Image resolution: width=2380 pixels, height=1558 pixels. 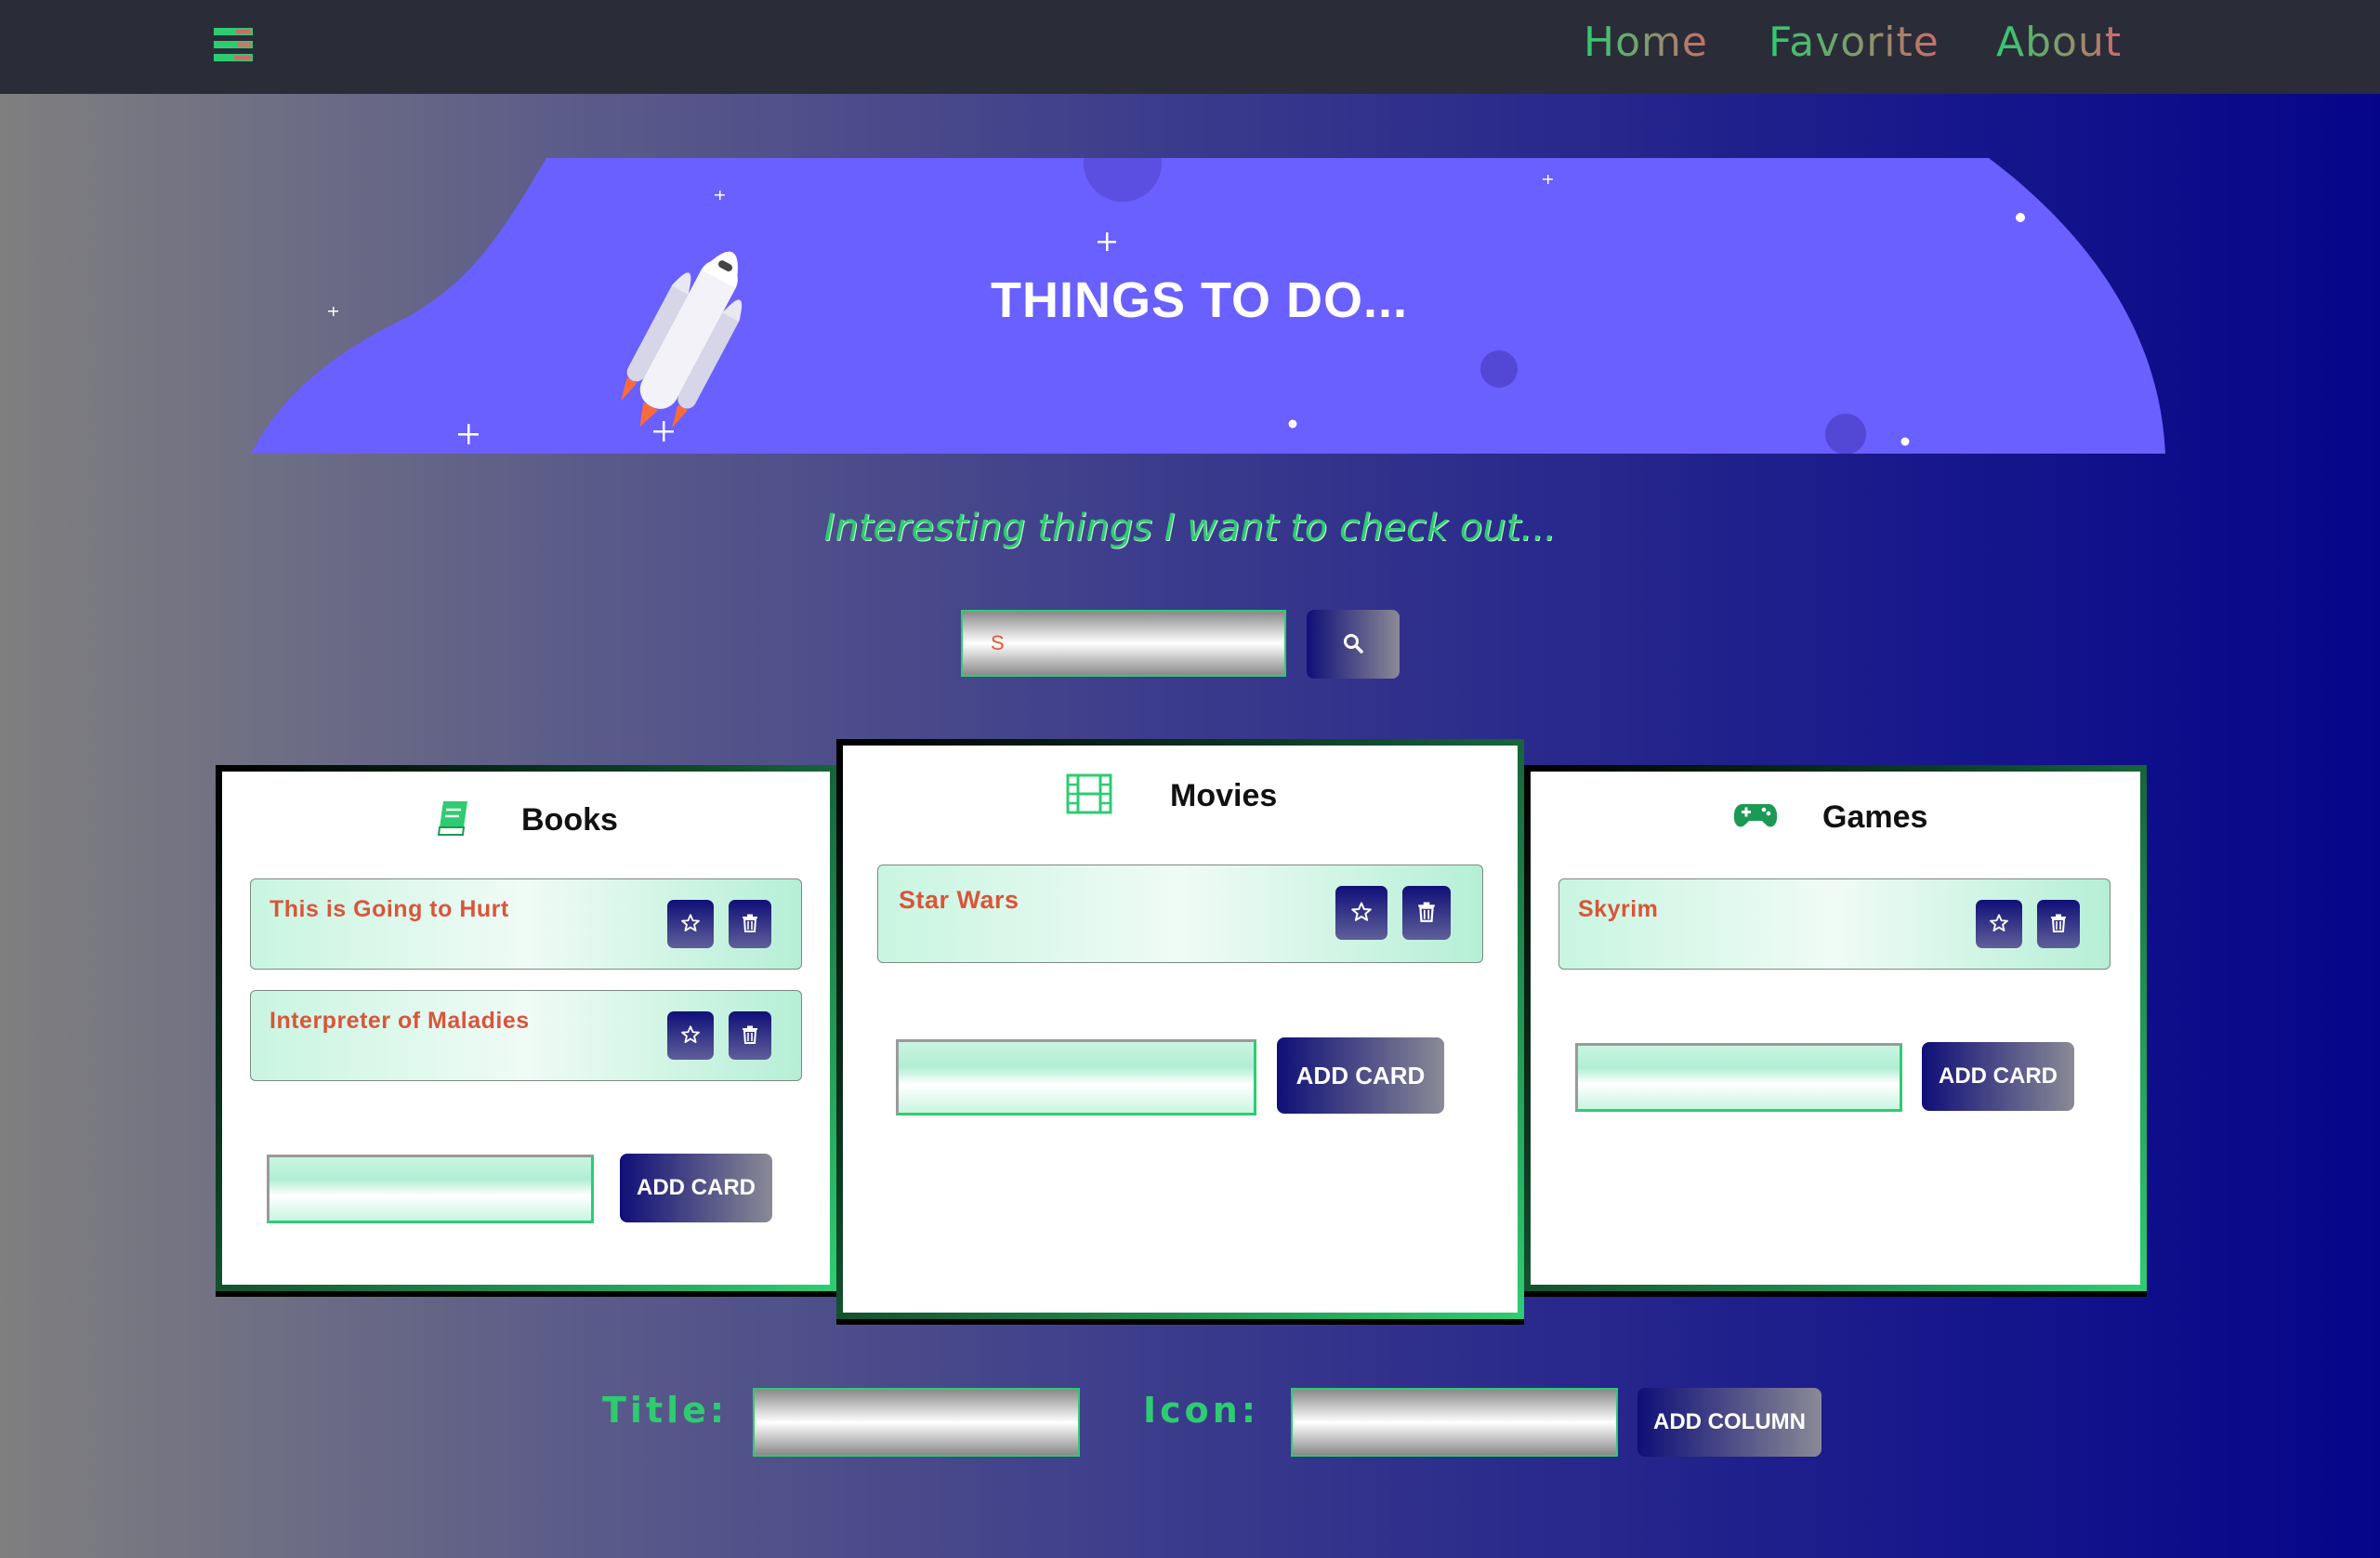 What do you see at coordinates (1123, 643) in the screenshot?
I see `search-input` at bounding box center [1123, 643].